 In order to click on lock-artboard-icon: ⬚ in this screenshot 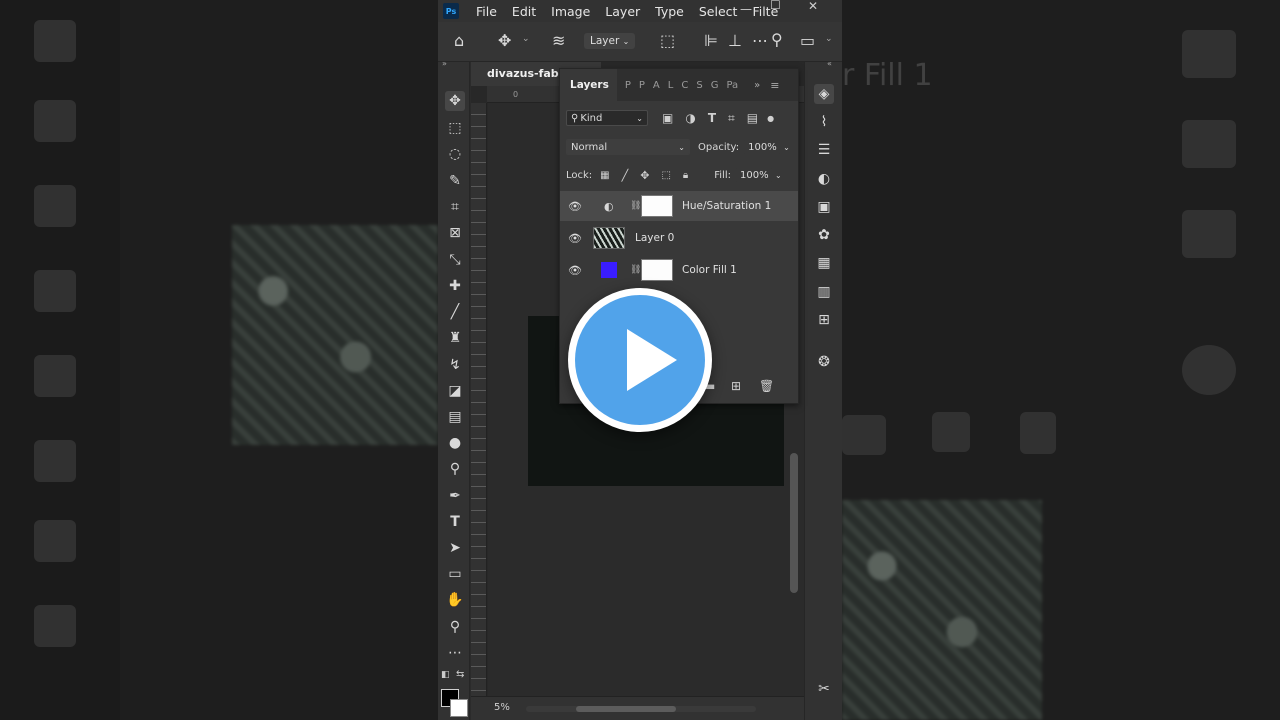, I will do `click(665, 175)`.